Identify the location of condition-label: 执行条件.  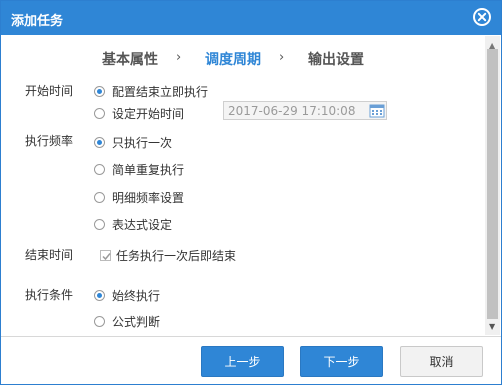
(49, 295).